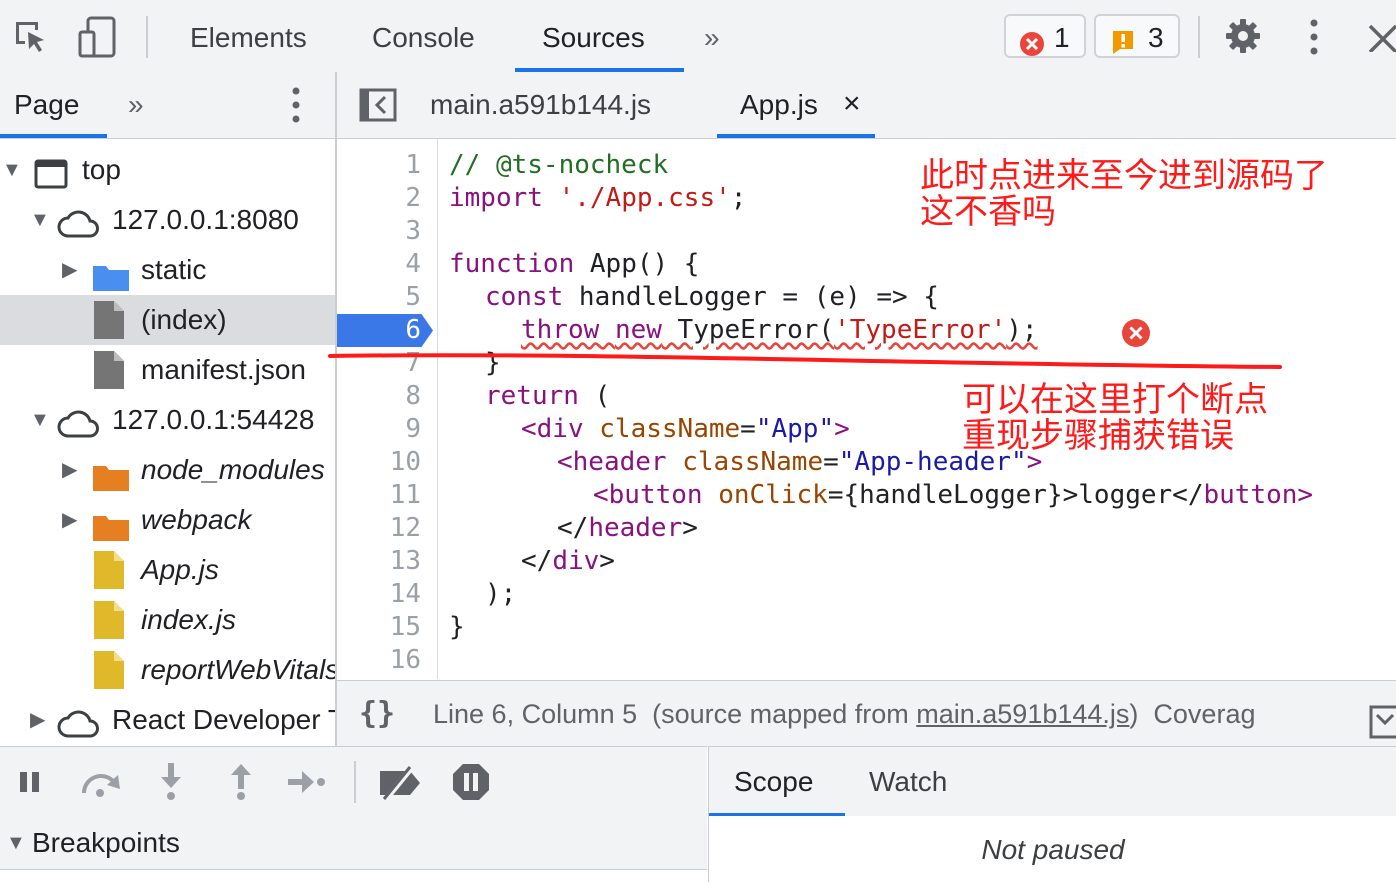  I want to click on annotation-top: 此时点进来至今进到源码了 这不香吗, so click(1124, 194).